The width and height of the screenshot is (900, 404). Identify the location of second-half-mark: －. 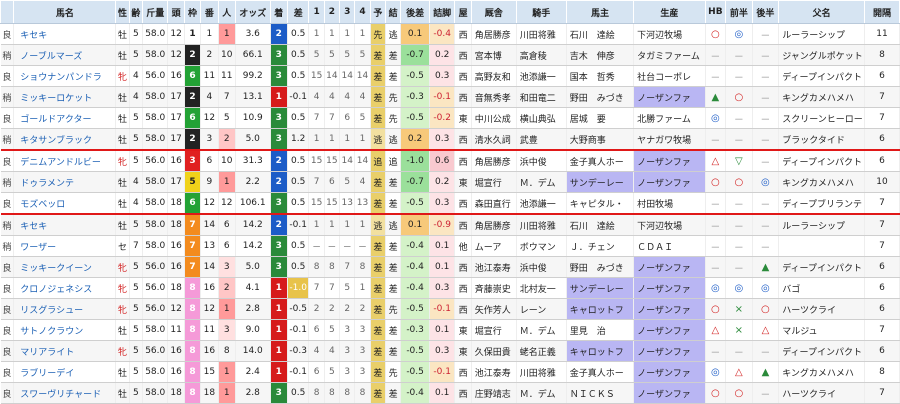
(766, 225).